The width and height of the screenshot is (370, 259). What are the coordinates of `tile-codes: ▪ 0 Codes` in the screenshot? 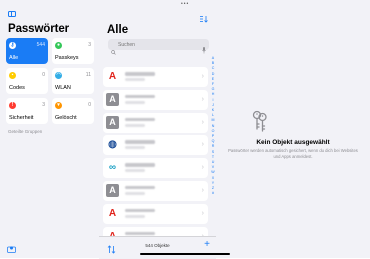 It's located at (27, 81).